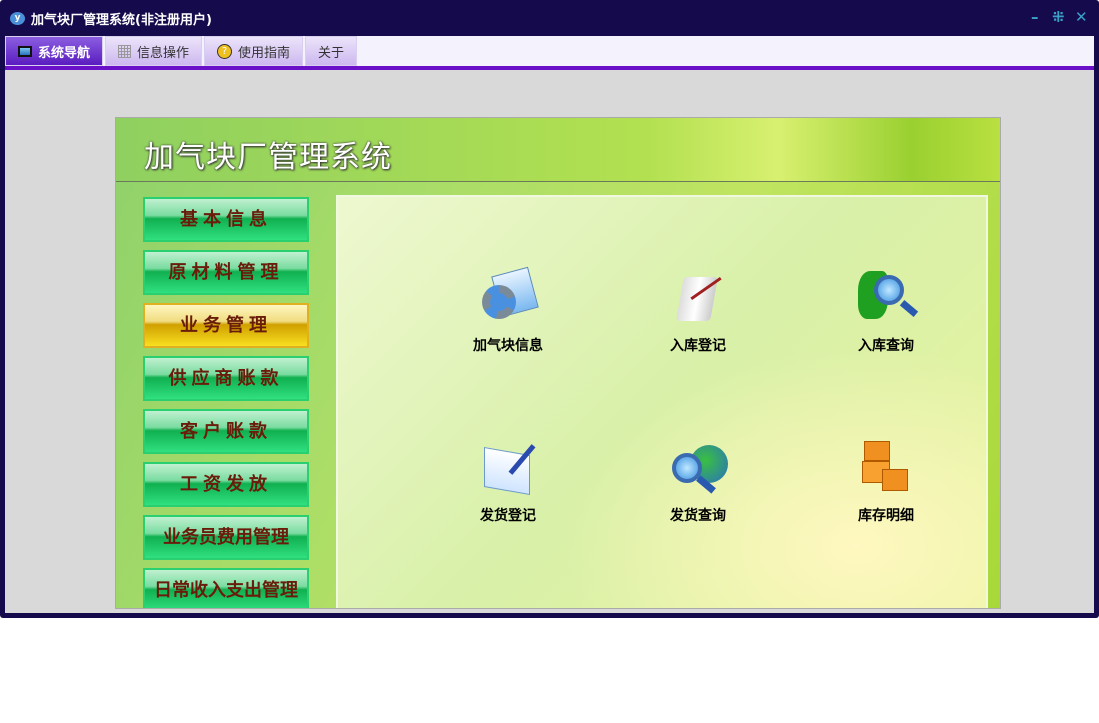  I want to click on scroll-pen-icon, so click(698, 297).